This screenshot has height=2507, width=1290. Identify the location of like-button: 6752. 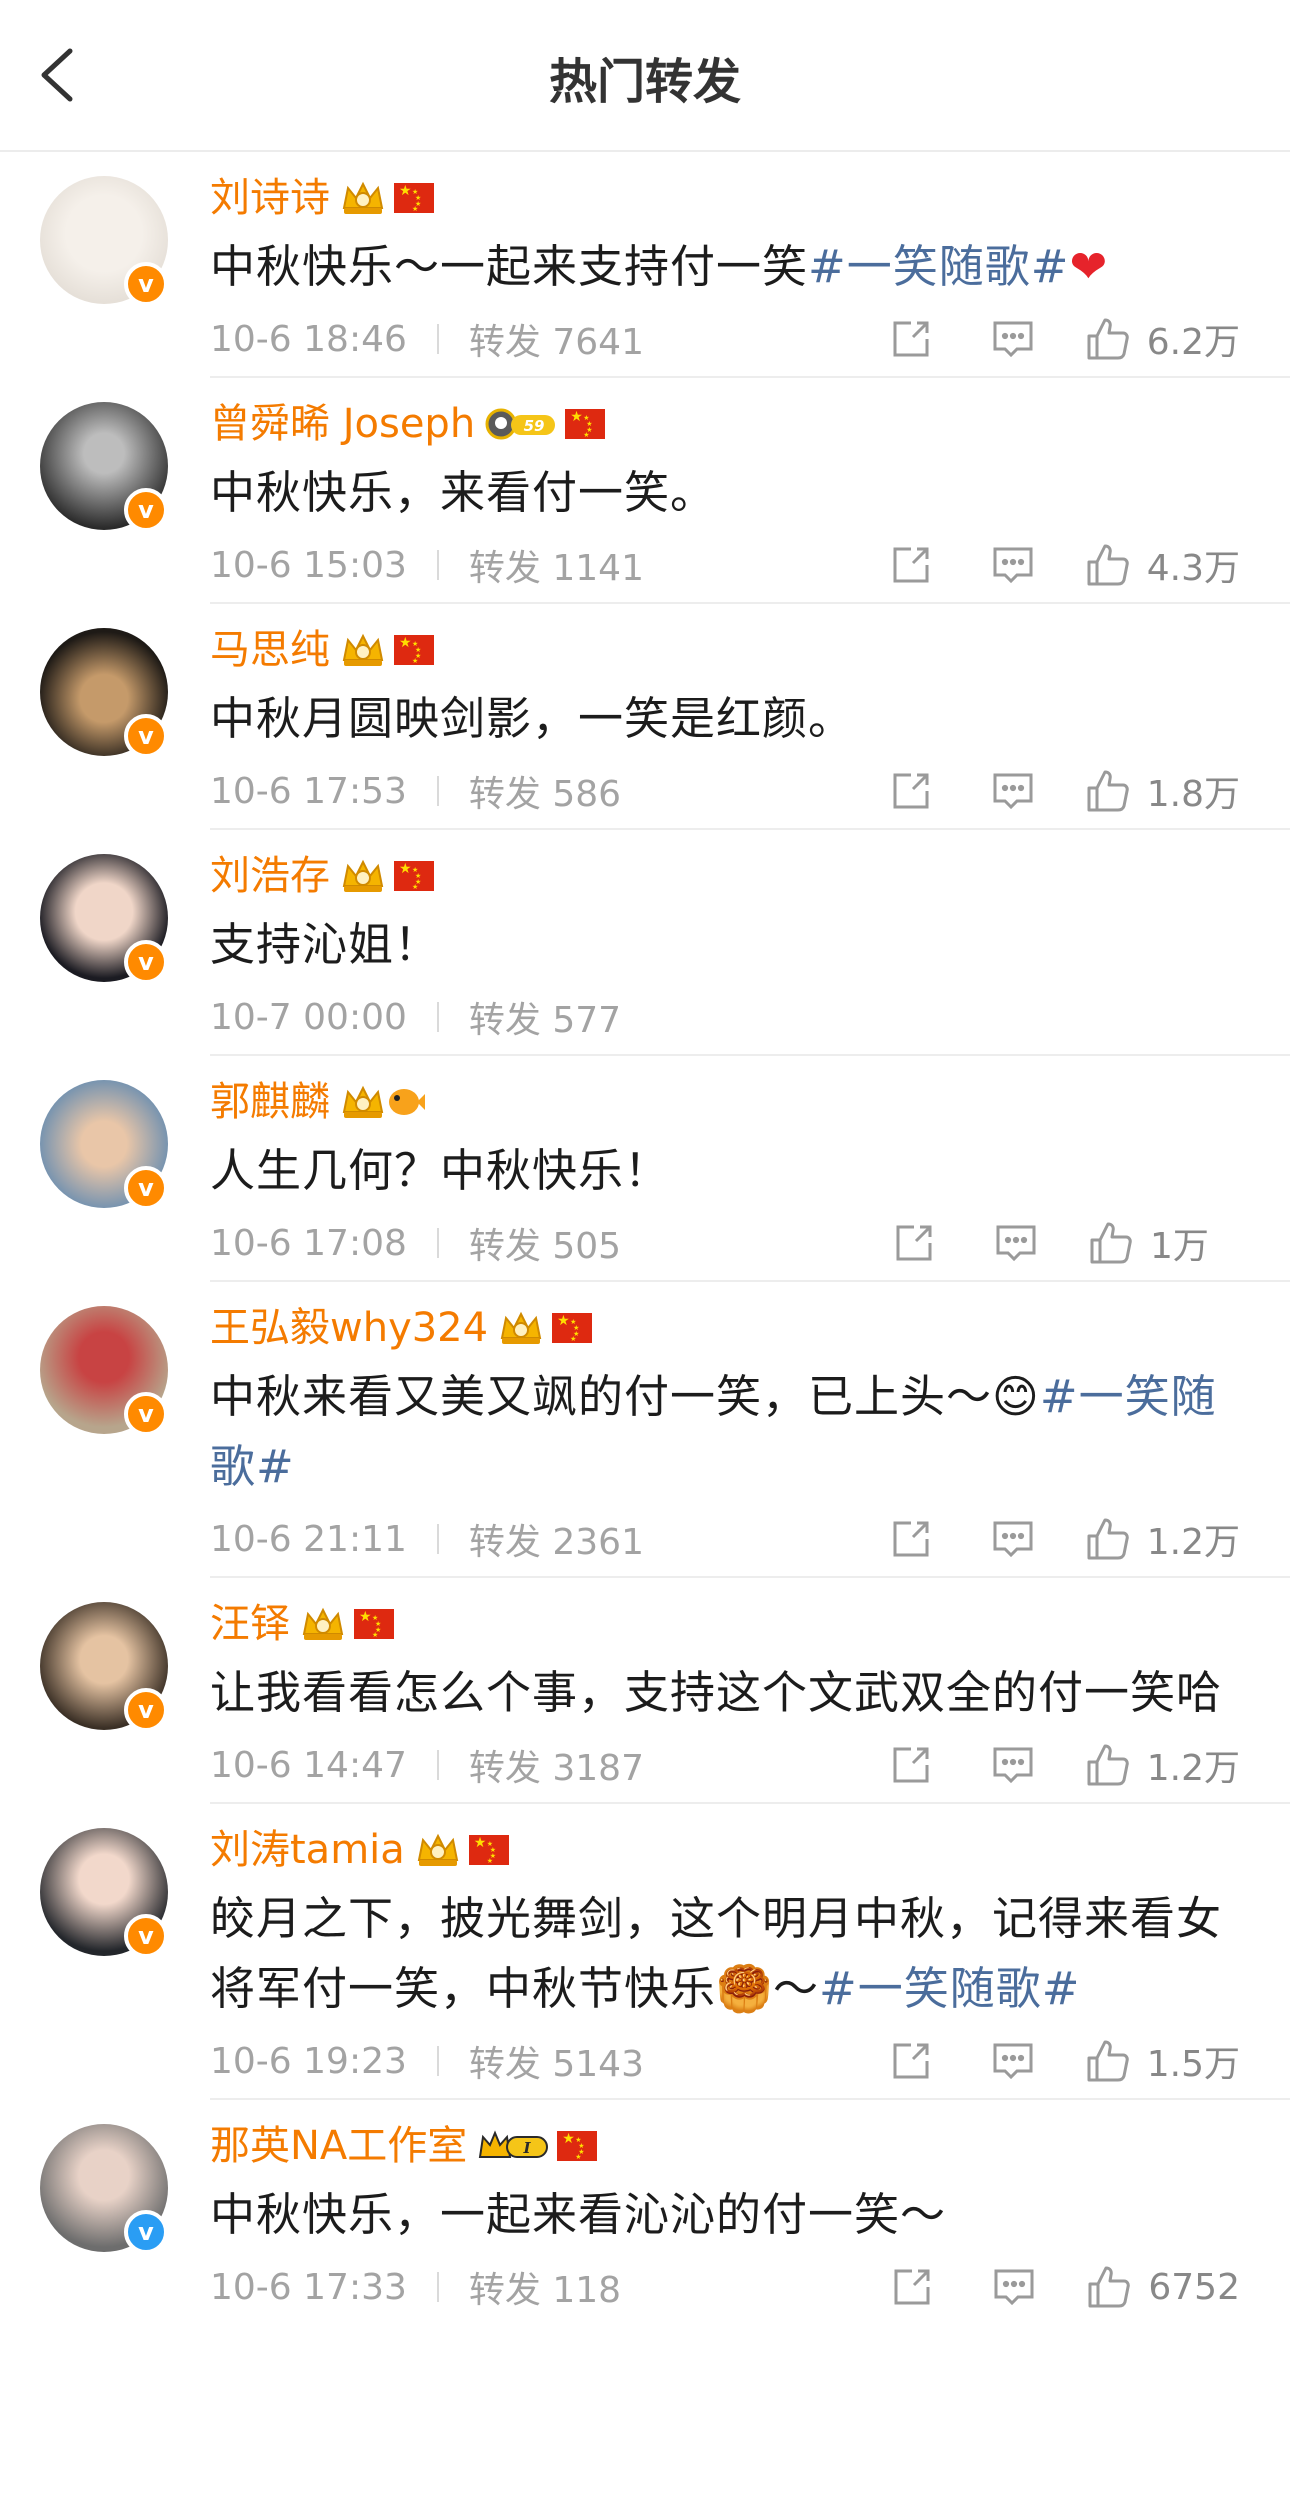
(1163, 2287).